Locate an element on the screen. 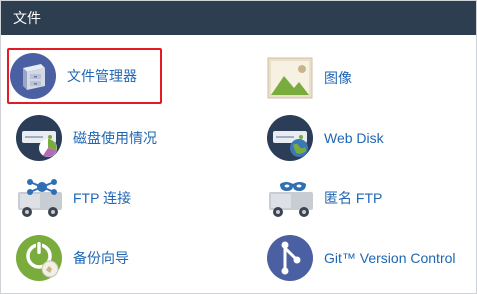 This screenshot has width=477, height=294. ftp-connections-label: FTP 连接 is located at coordinates (102, 198).